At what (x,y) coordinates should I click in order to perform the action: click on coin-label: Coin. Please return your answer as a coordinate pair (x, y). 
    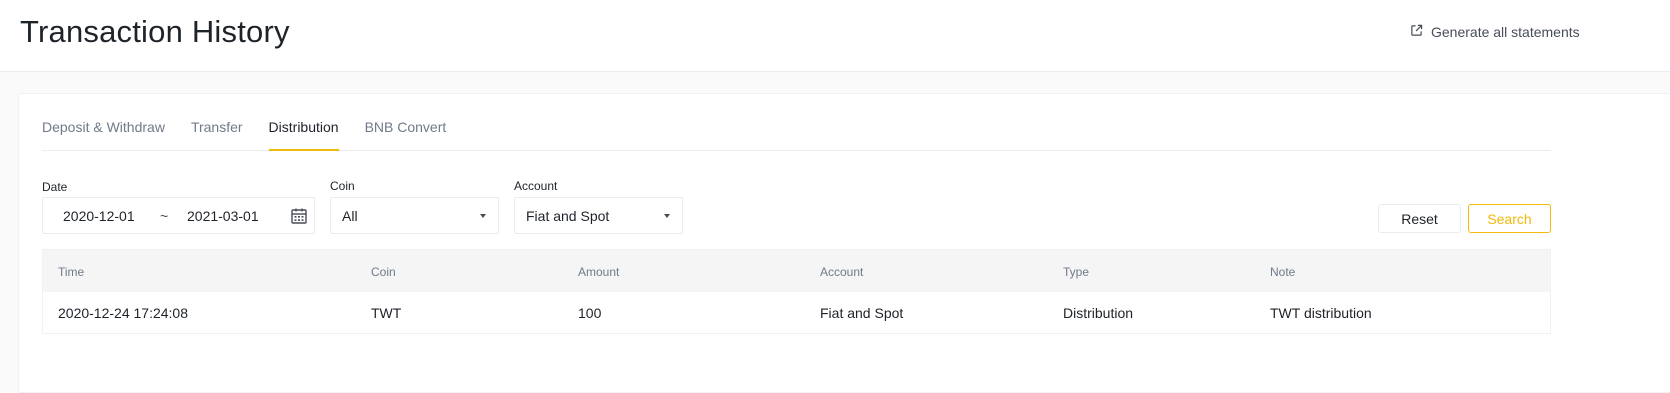
    Looking at the image, I should click on (342, 186).